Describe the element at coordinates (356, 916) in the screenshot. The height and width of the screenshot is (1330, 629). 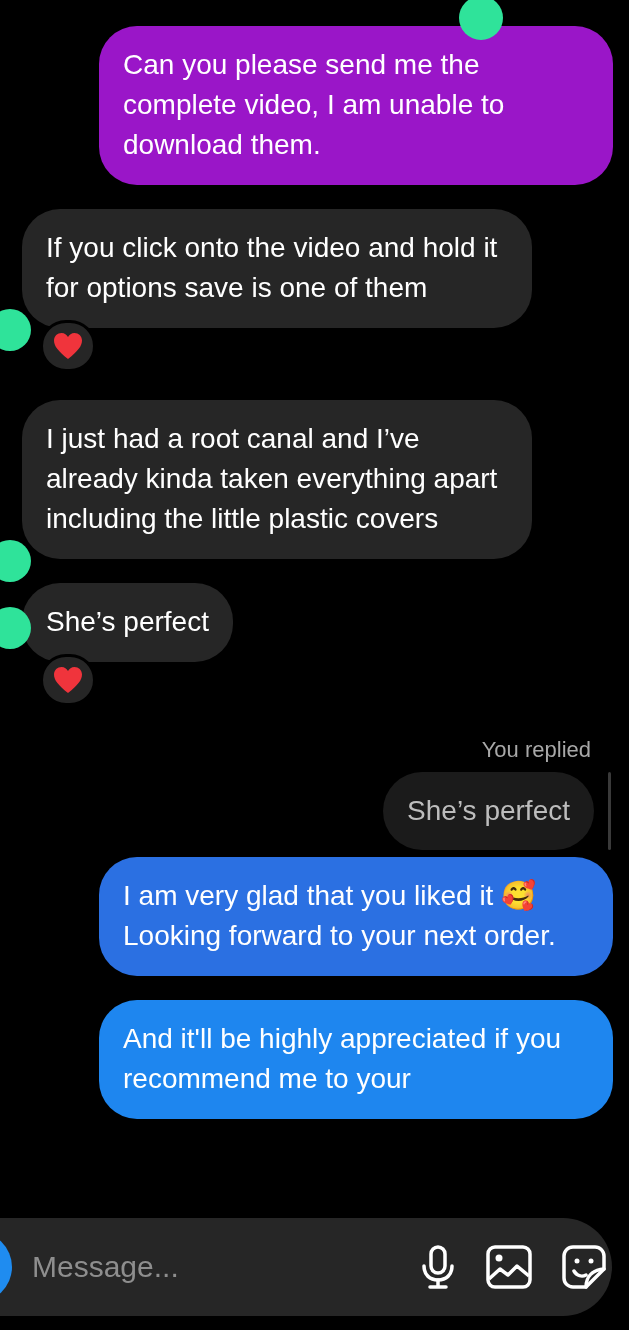
I see `sent-message: I am very glad that you liked it 🥰 Looking forward to your next order.` at that location.